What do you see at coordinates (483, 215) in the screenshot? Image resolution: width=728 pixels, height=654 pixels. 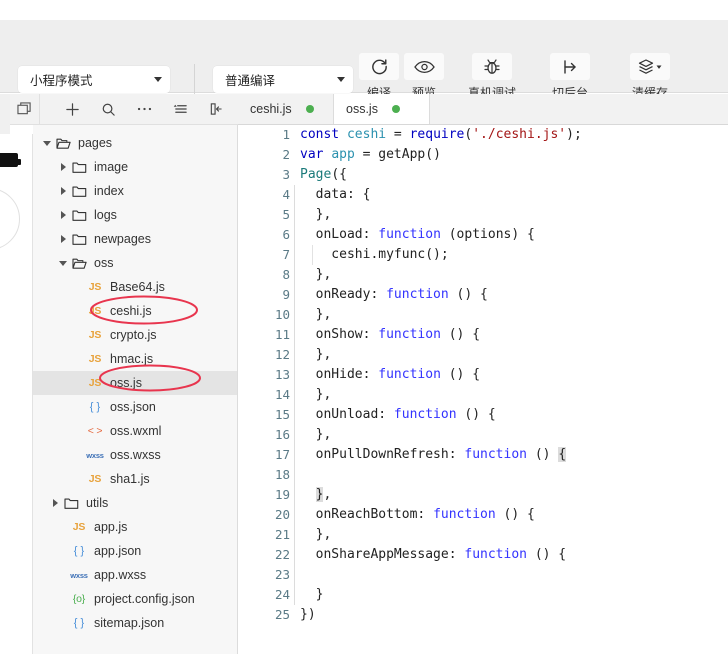 I see `code-line: 5 },` at bounding box center [483, 215].